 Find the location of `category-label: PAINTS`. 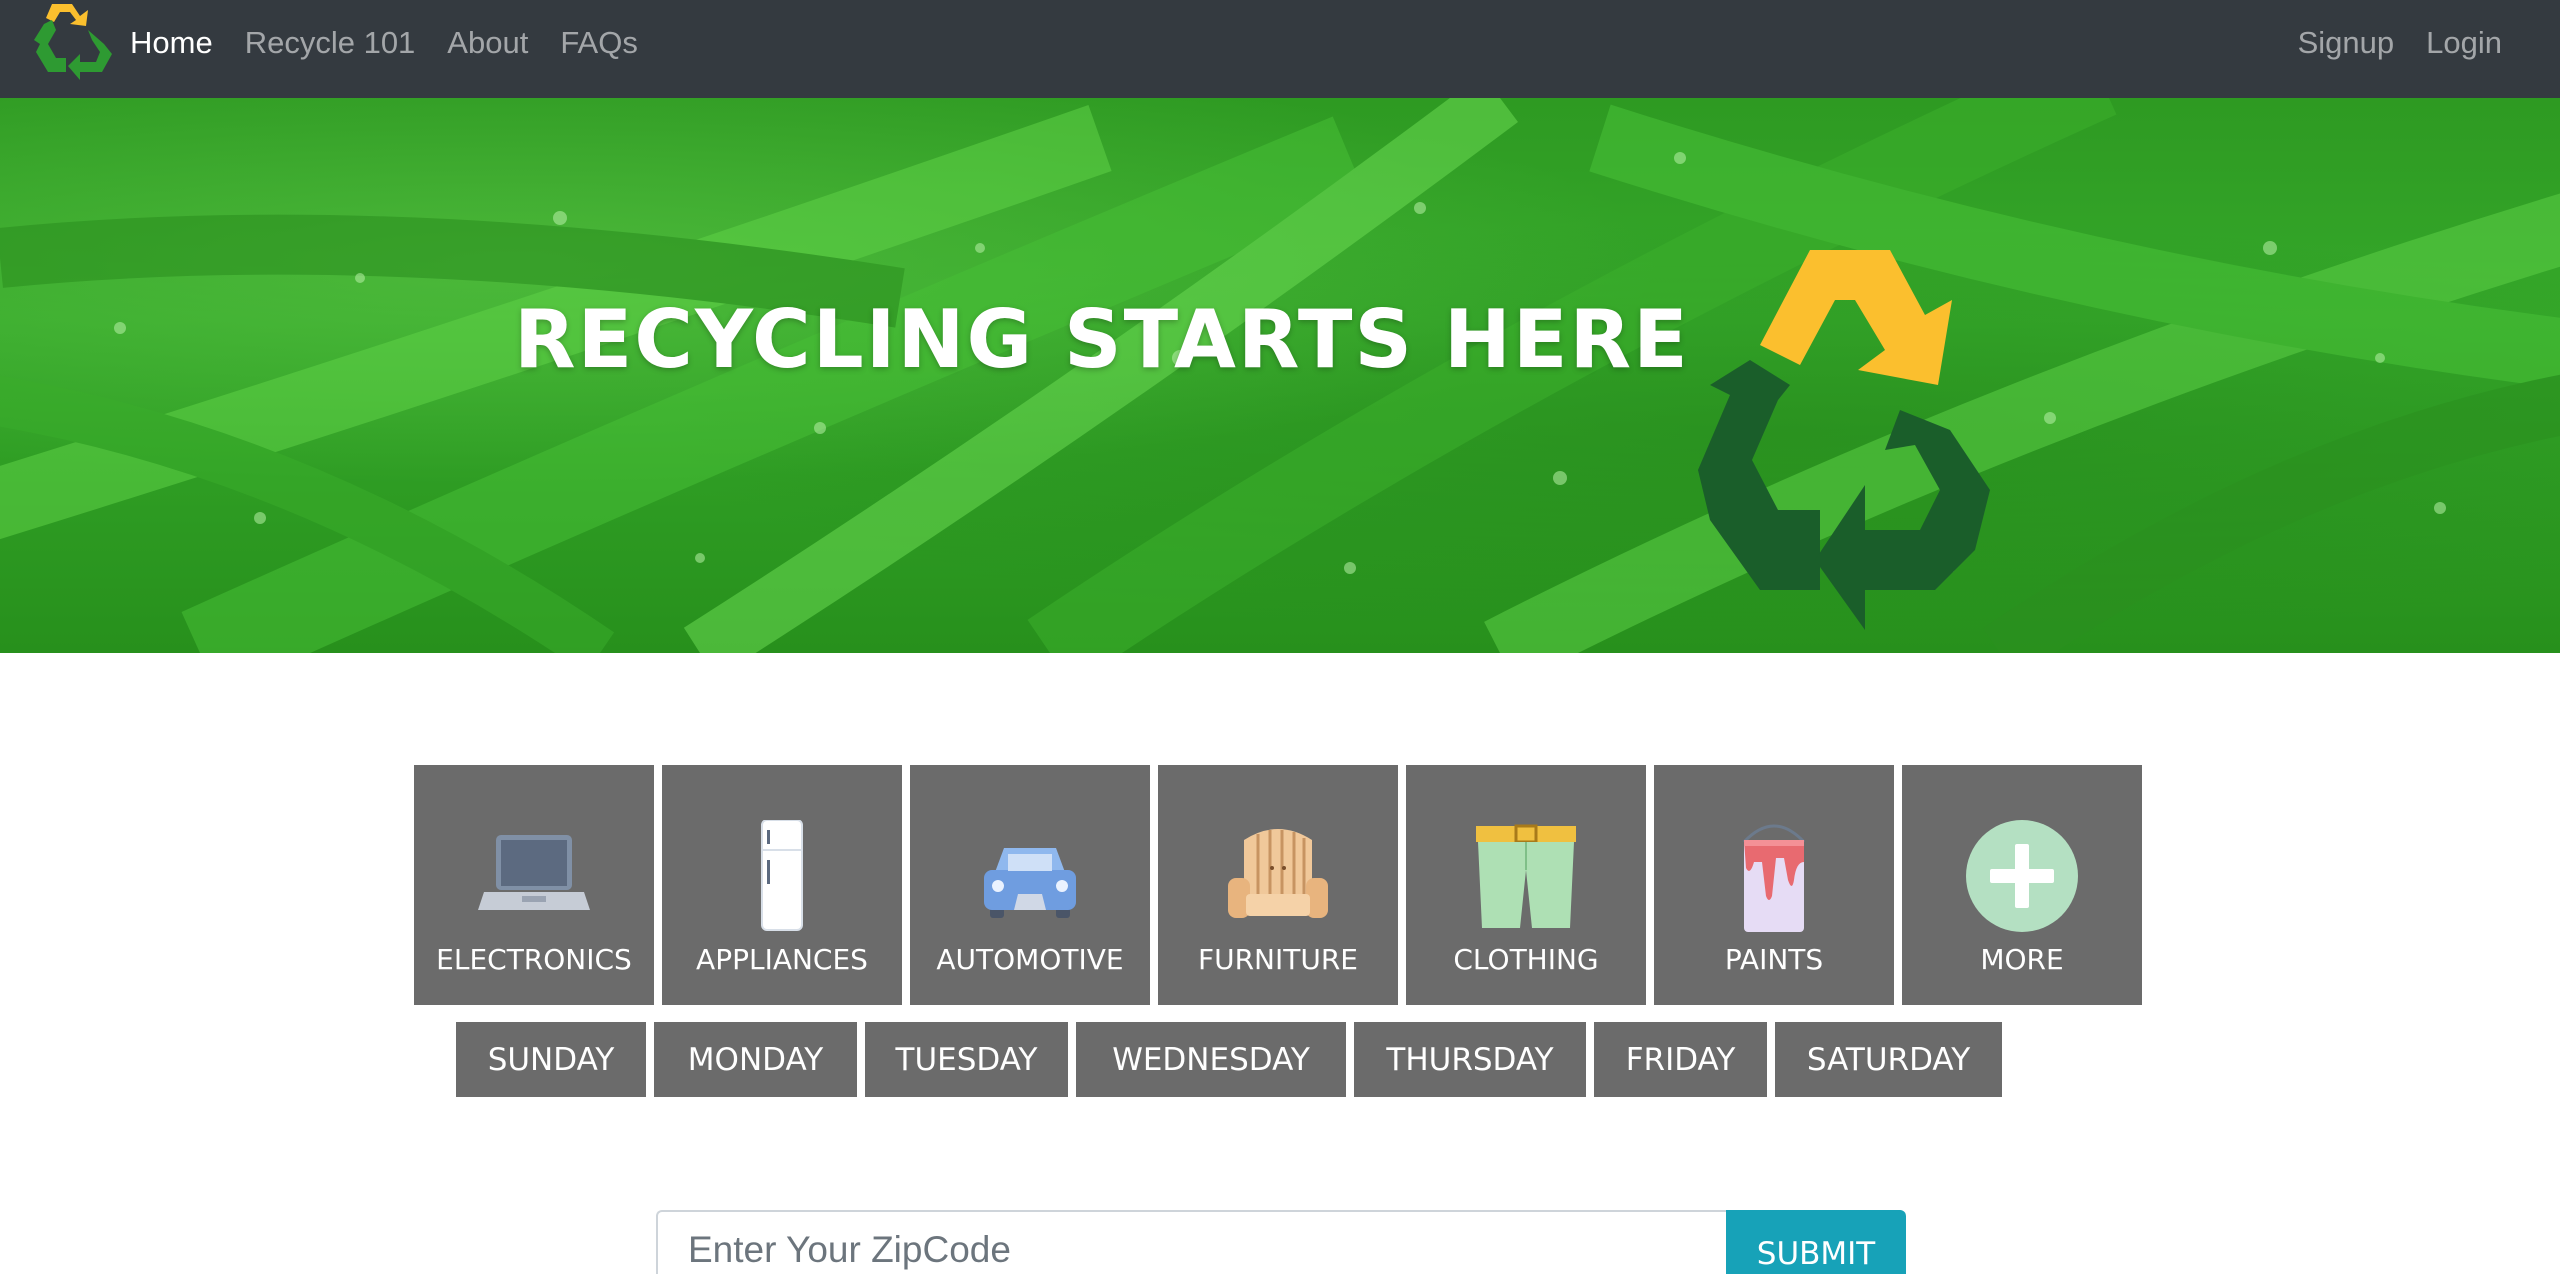

category-label: PAINTS is located at coordinates (1774, 959).